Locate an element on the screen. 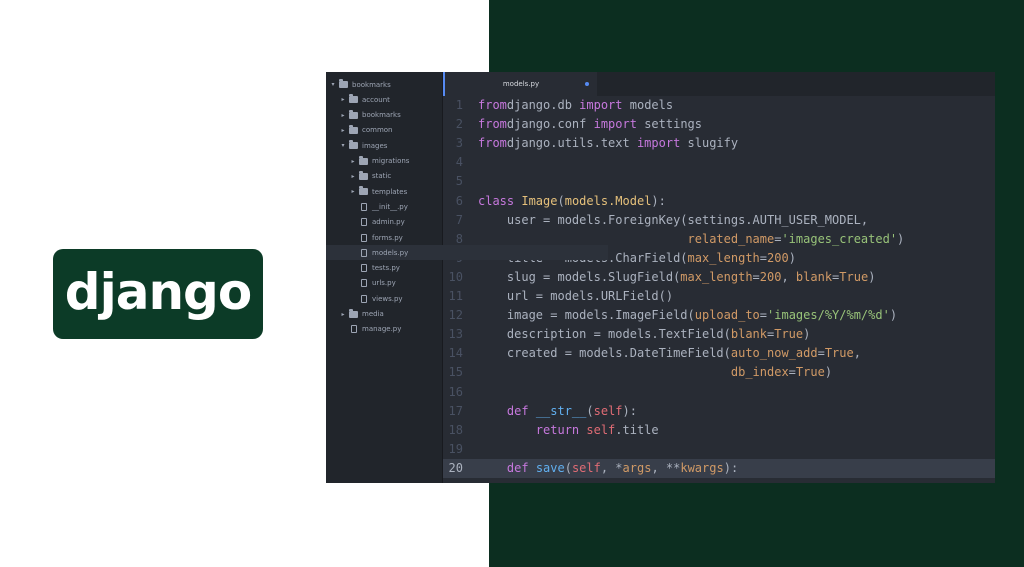 Image resolution: width=1024 pixels, height=567 pixels. line-number: 17 is located at coordinates (455, 410).